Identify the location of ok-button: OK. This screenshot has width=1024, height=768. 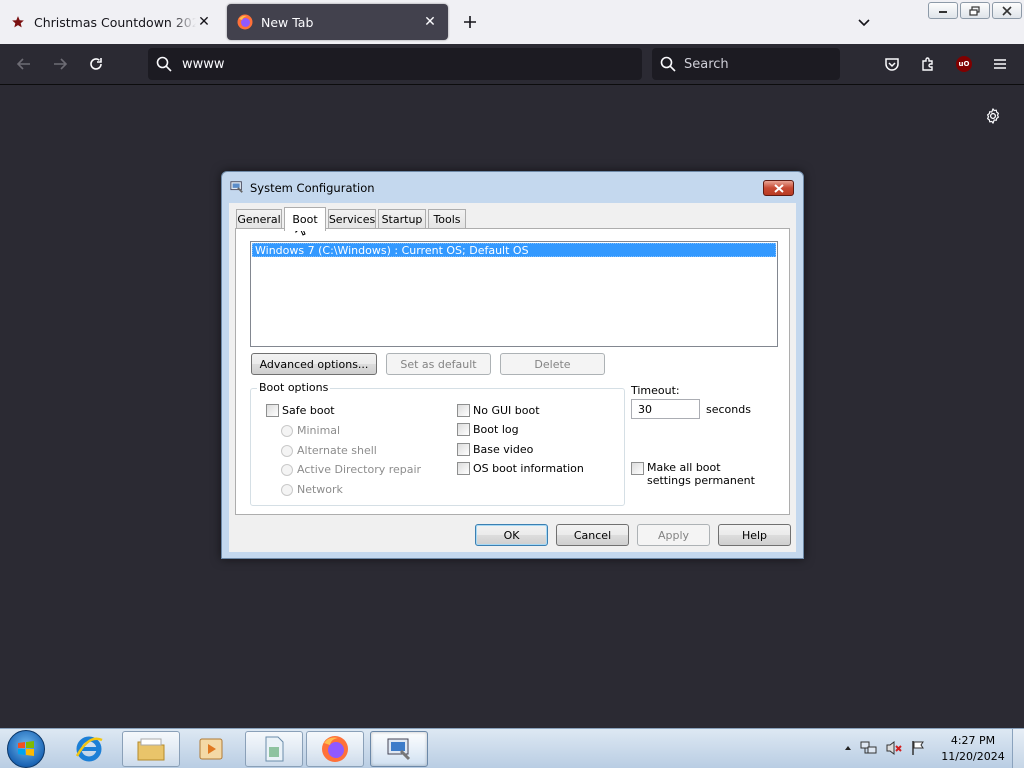
(511, 535).